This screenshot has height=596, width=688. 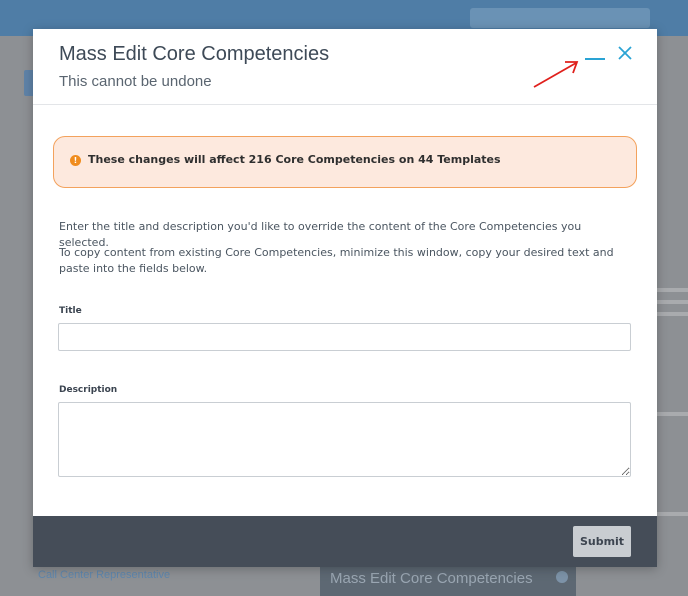 What do you see at coordinates (104, 575) in the screenshot?
I see `background-link: Call Center Representative` at bounding box center [104, 575].